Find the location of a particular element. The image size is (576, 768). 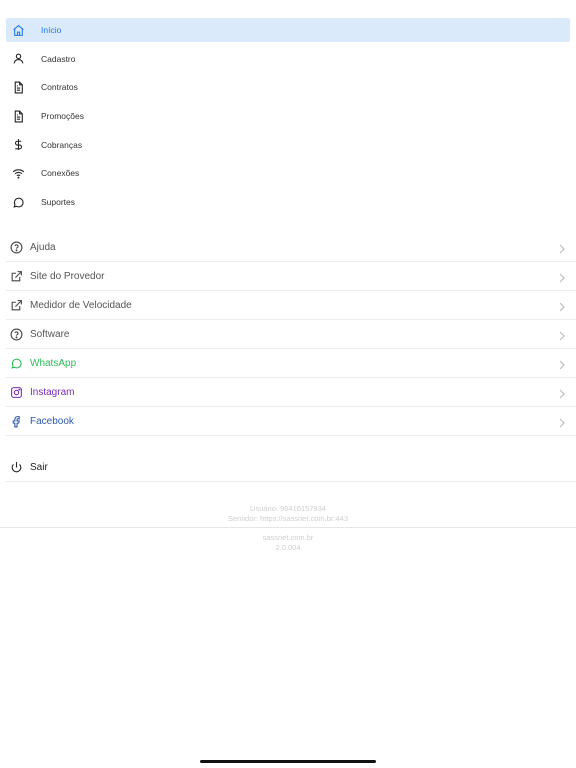

link-software: Software is located at coordinates (291, 334).